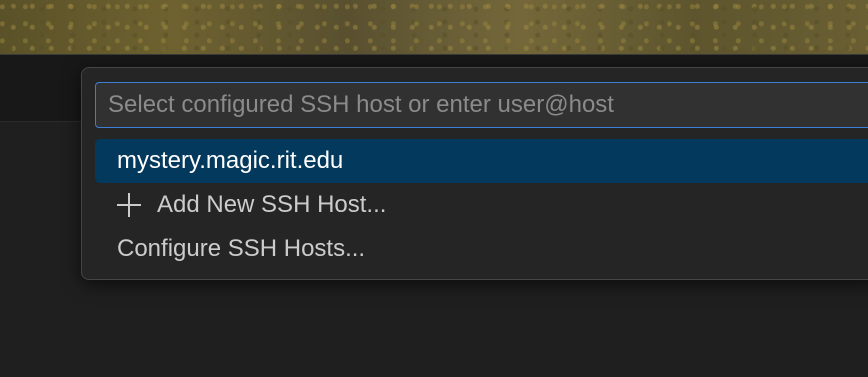  I want to click on host-item-label: mystery.magic.rit.edu, so click(230, 160).